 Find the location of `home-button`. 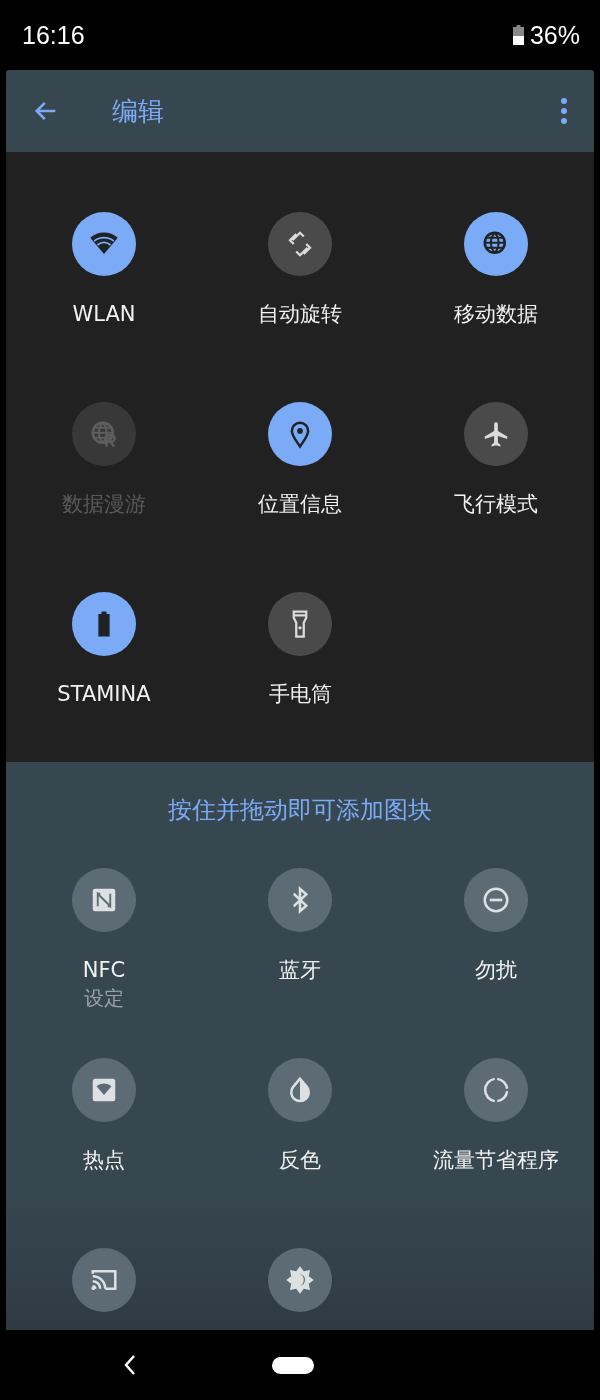

home-button is located at coordinates (293, 1365).